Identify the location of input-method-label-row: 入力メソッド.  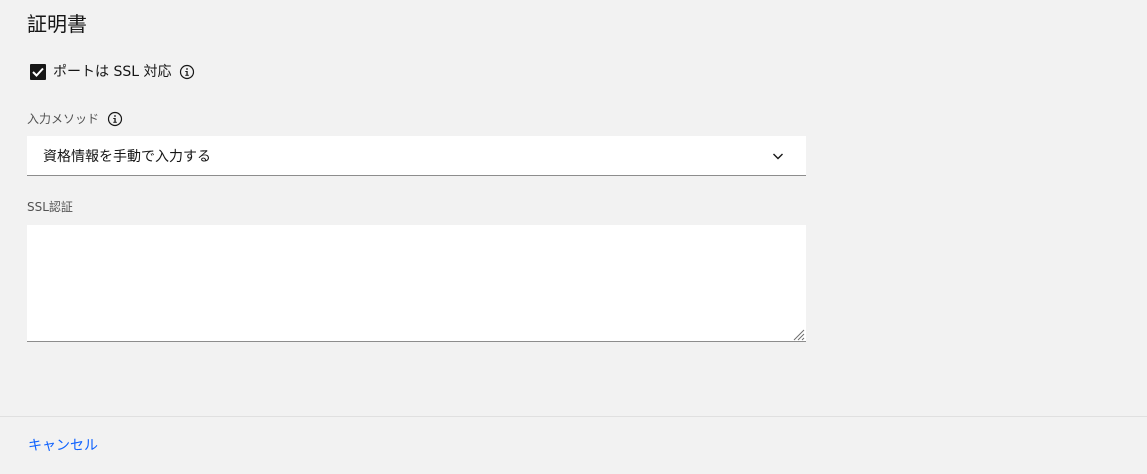
(75, 119).